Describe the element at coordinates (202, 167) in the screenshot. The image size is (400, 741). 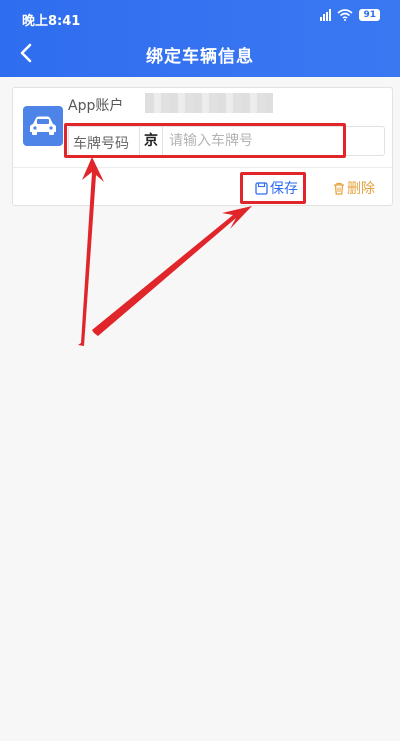
I see `divider` at that location.